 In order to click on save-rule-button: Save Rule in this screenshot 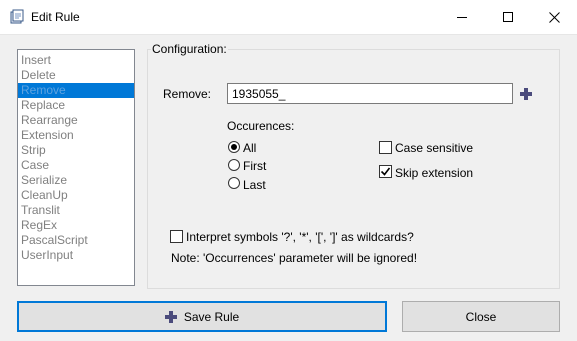, I will do `click(202, 316)`.